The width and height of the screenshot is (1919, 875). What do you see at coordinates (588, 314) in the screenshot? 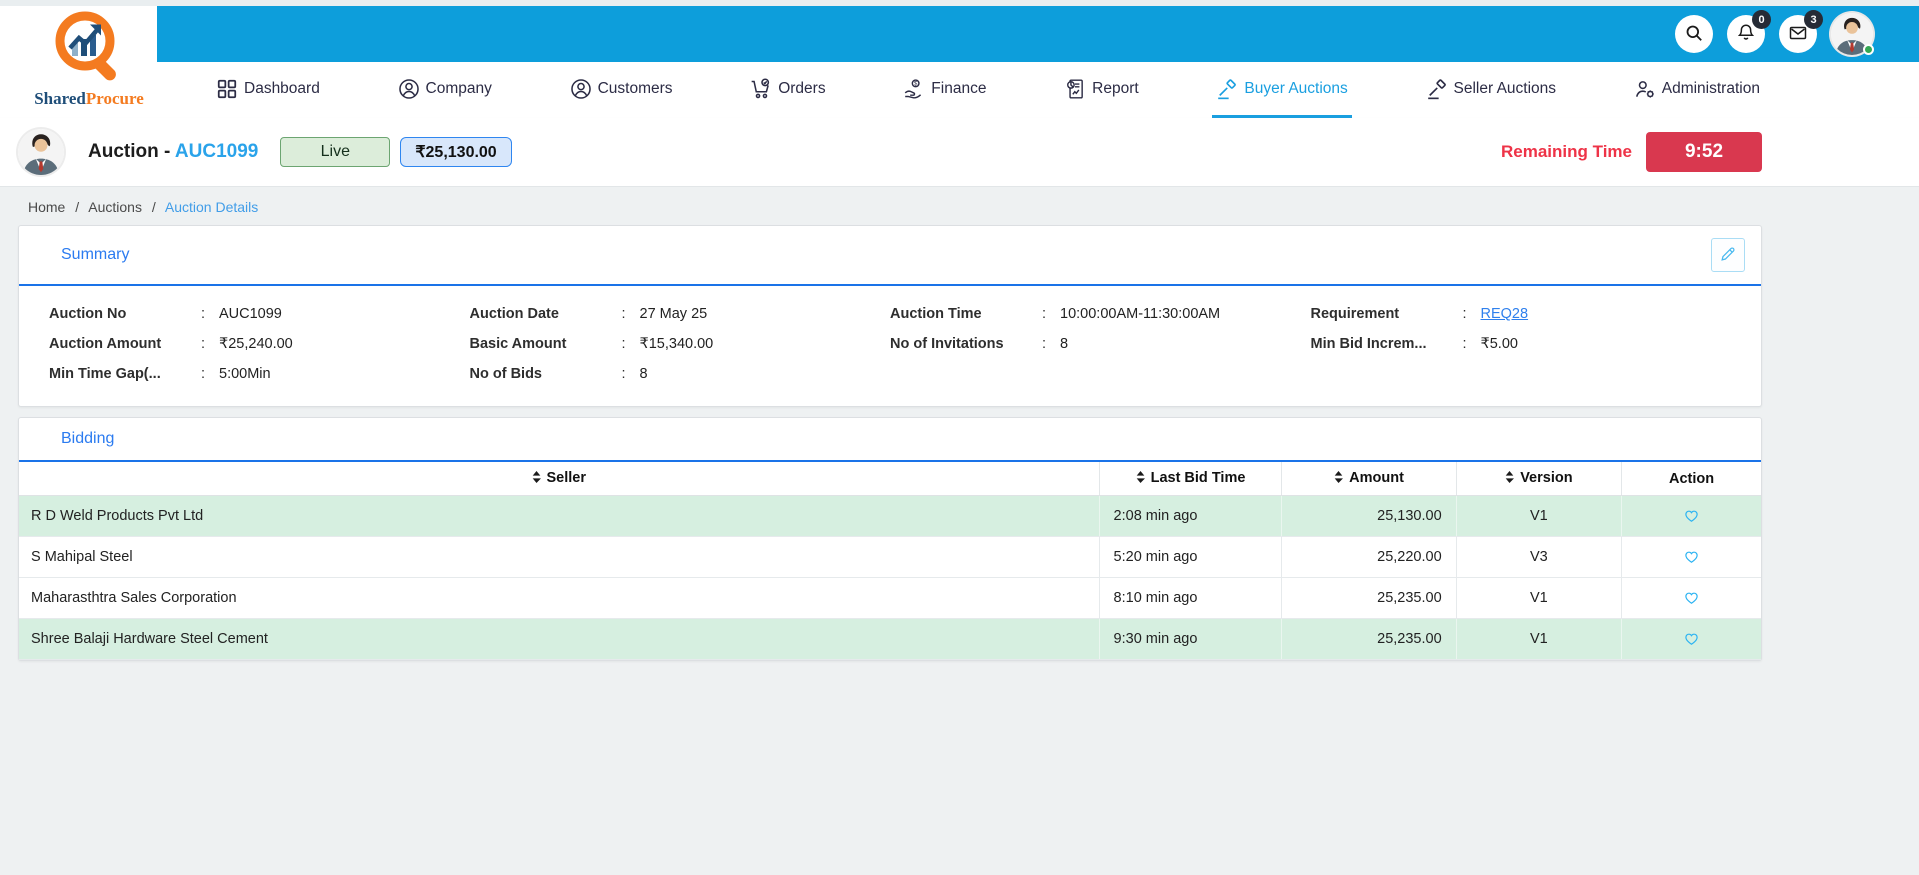
I see `summary-field-auction-date: Auction Date:27 May 25` at bounding box center [588, 314].